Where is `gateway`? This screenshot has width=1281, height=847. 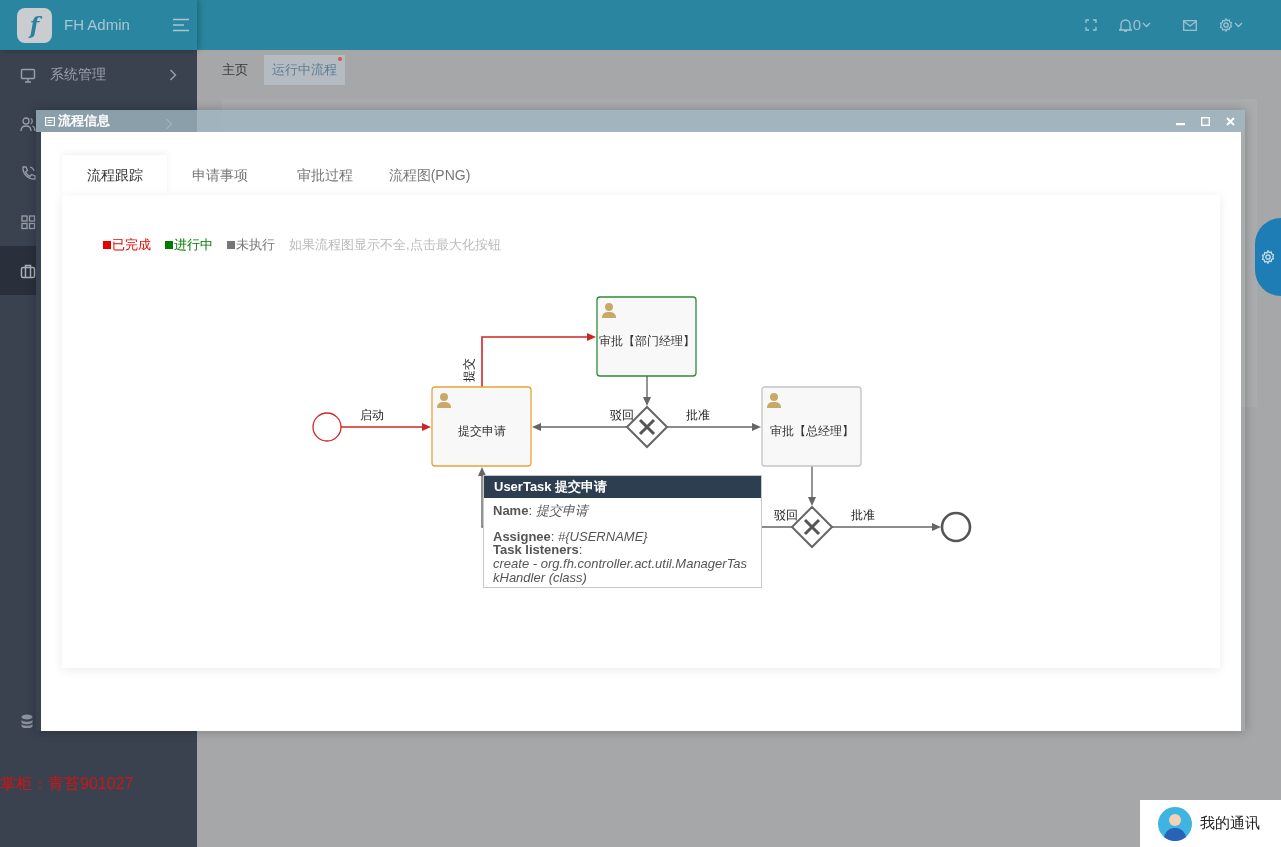
gateway is located at coordinates (647, 427).